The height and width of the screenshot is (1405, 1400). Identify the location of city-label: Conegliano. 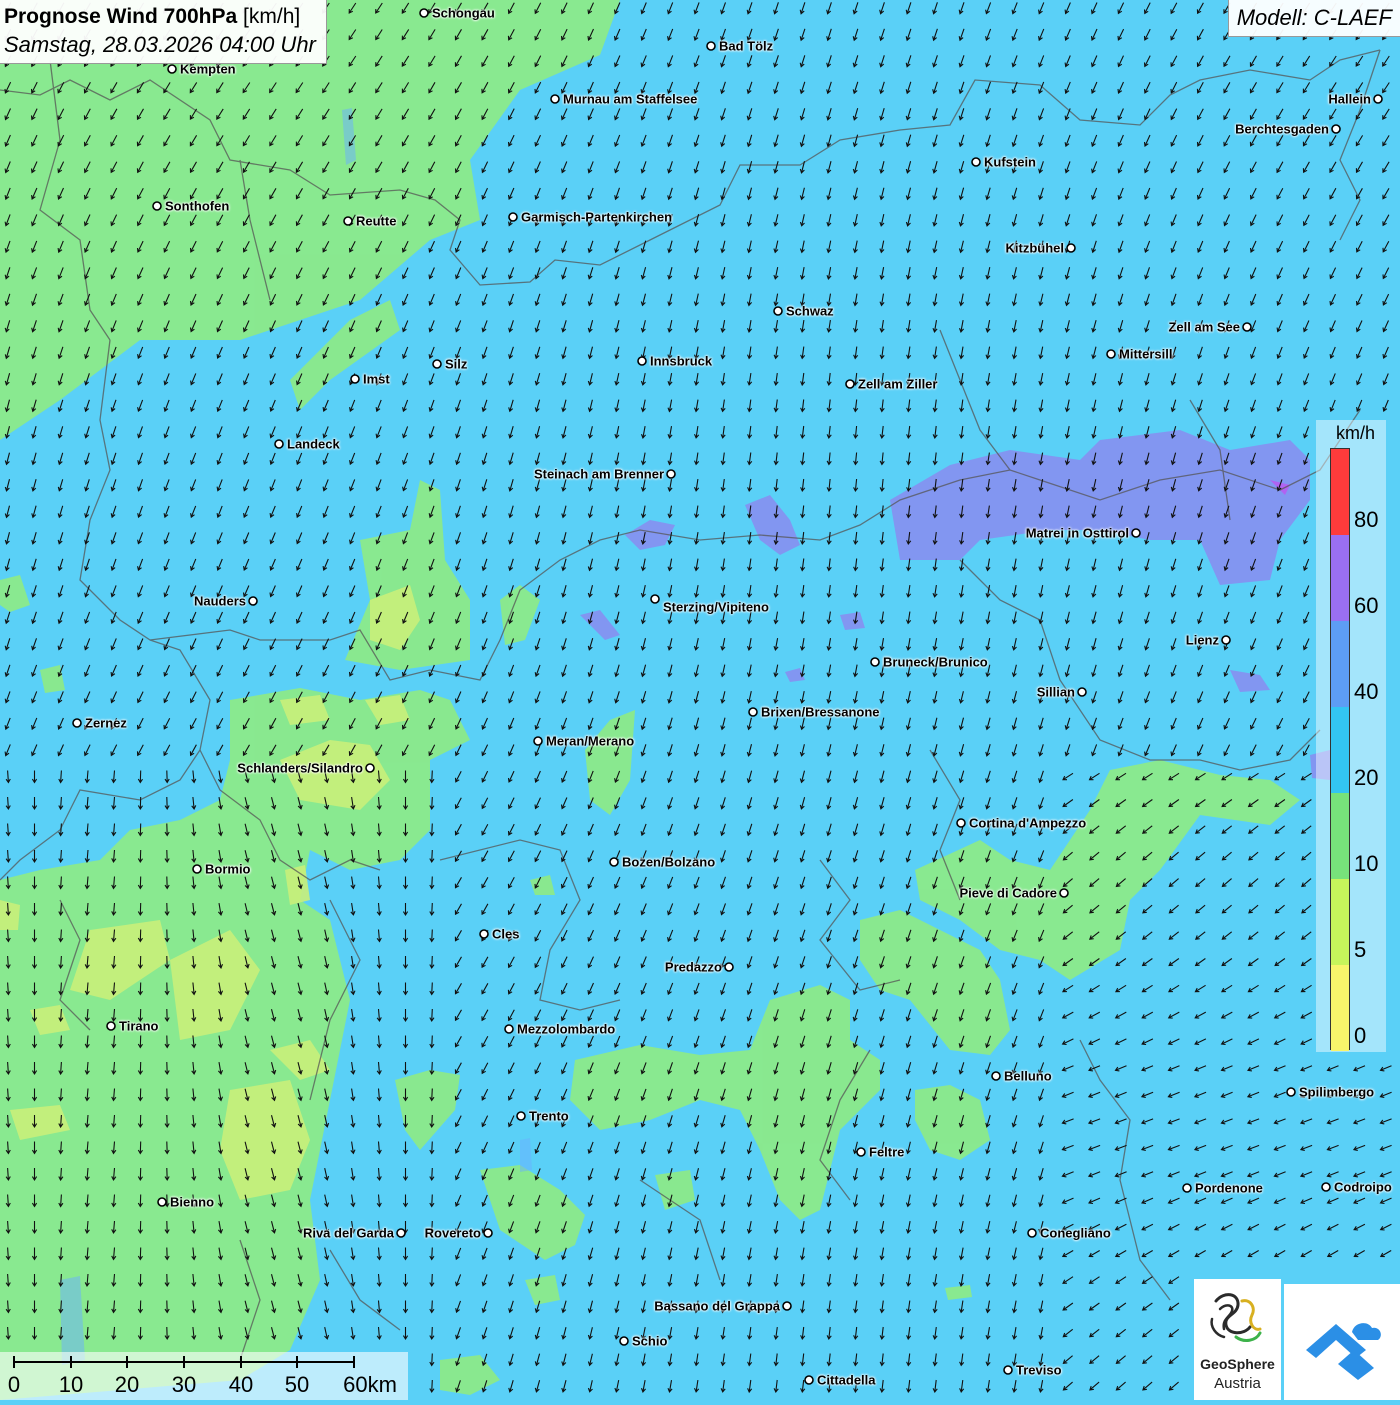
(1075, 1233).